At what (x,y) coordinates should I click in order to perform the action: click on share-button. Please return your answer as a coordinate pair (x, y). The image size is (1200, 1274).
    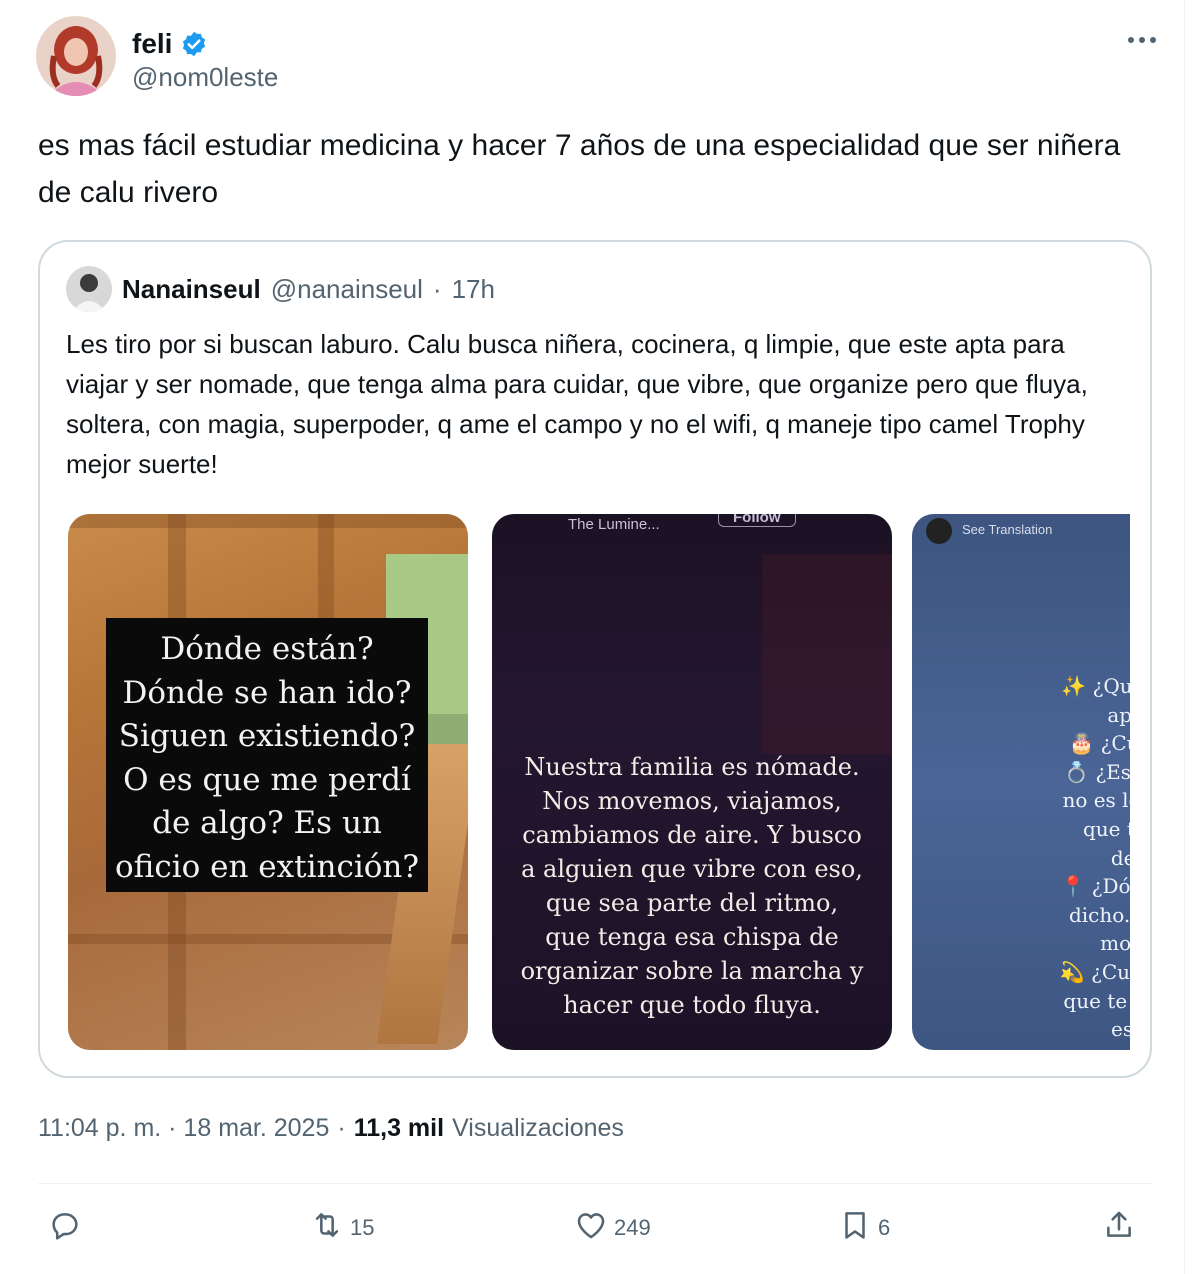
    Looking at the image, I should click on (1119, 1228).